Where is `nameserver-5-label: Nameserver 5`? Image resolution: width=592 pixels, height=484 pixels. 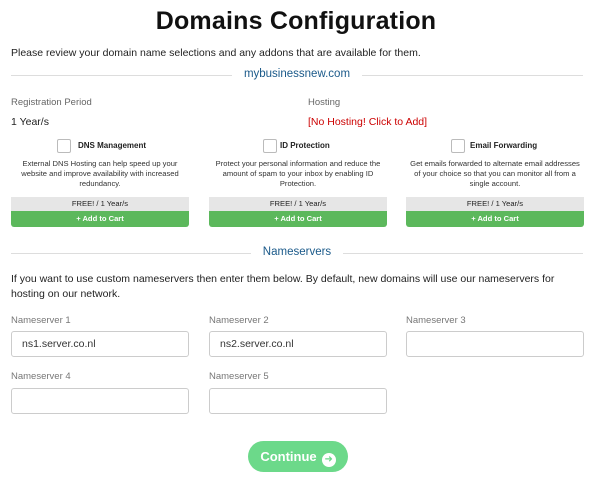
nameserver-5-label: Nameserver 5 is located at coordinates (239, 376).